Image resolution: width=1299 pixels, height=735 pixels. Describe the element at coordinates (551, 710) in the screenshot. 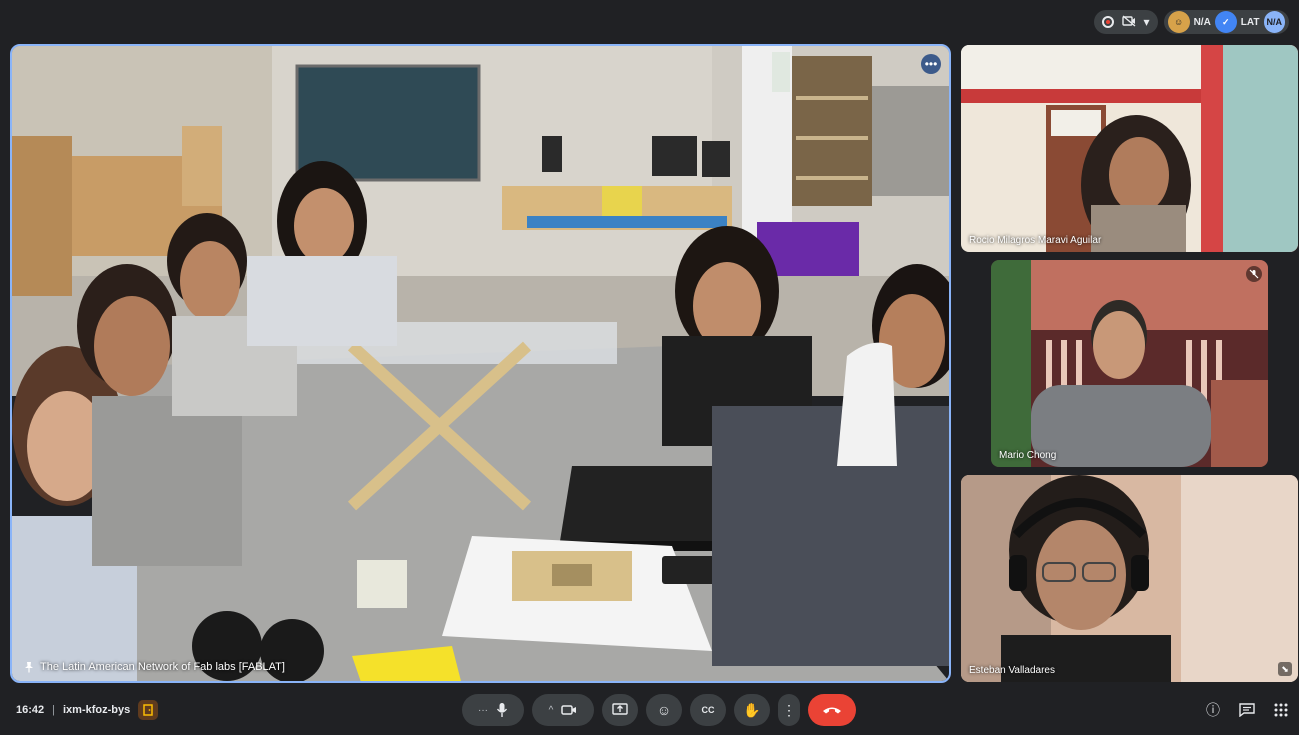

I see `chevron-up-icon: ^` at that location.